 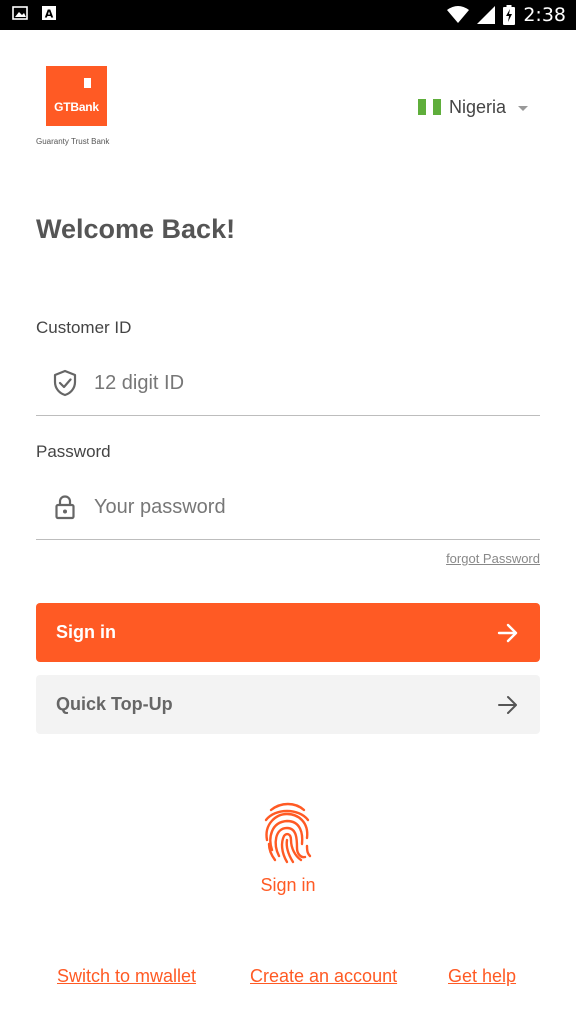 What do you see at coordinates (509, 15) in the screenshot?
I see `battery-charging-icon` at bounding box center [509, 15].